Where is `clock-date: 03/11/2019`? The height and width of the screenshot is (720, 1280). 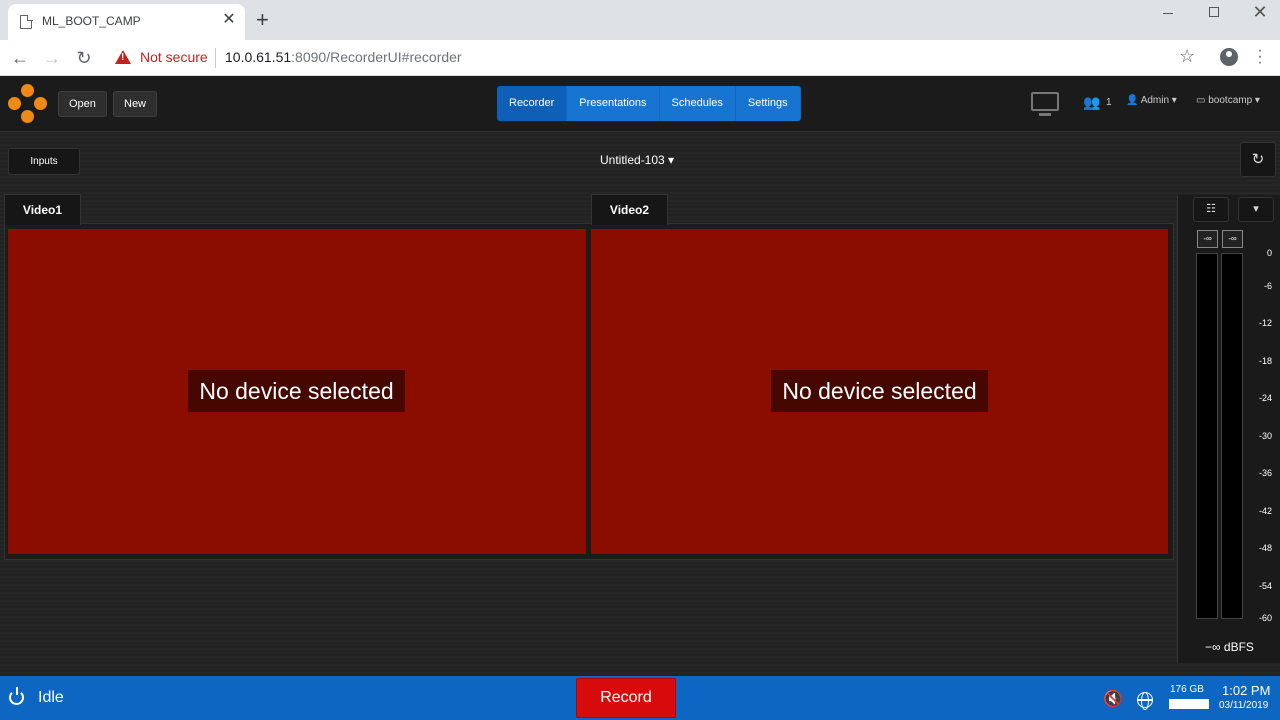 clock-date: 03/11/2019 is located at coordinates (1244, 705).